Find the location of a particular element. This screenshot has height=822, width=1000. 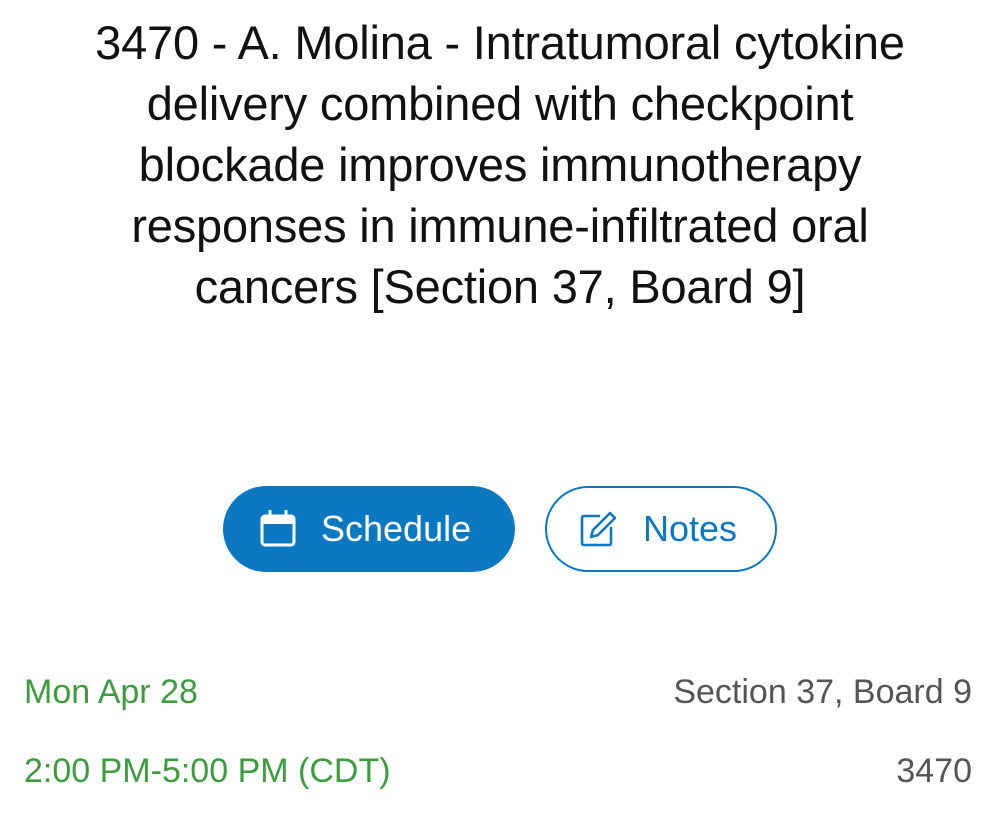

notes-button-label: Notes is located at coordinates (690, 528).